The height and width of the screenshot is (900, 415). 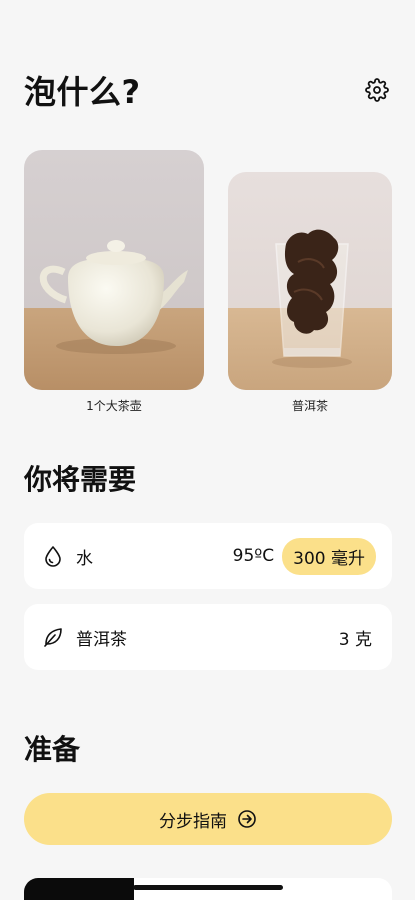 What do you see at coordinates (329, 556) in the screenshot?
I see `water-volume-badge: 300 毫升` at bounding box center [329, 556].